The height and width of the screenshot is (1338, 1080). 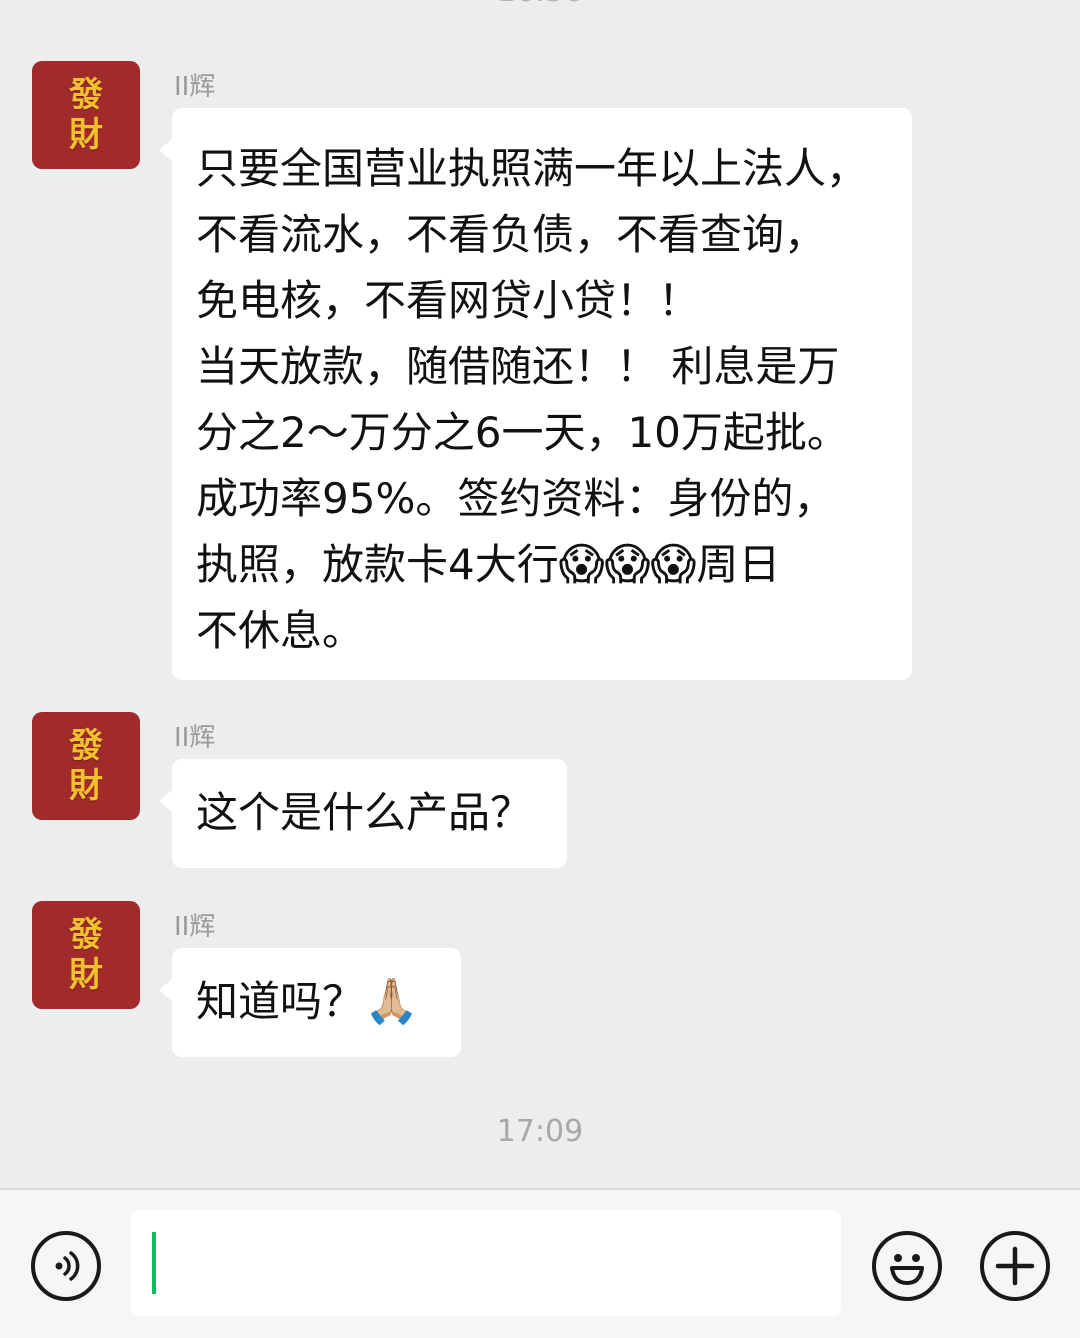 I want to click on message-line: 分之2～万分之6一天，10万起批。, so click(x=522, y=432).